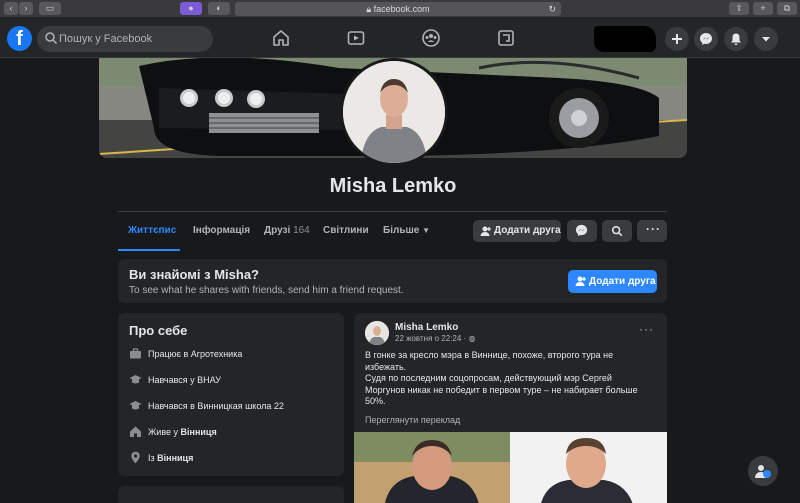  What do you see at coordinates (194, 274) in the screenshot?
I see `know-title: Ви знайомі з Misha?` at bounding box center [194, 274].